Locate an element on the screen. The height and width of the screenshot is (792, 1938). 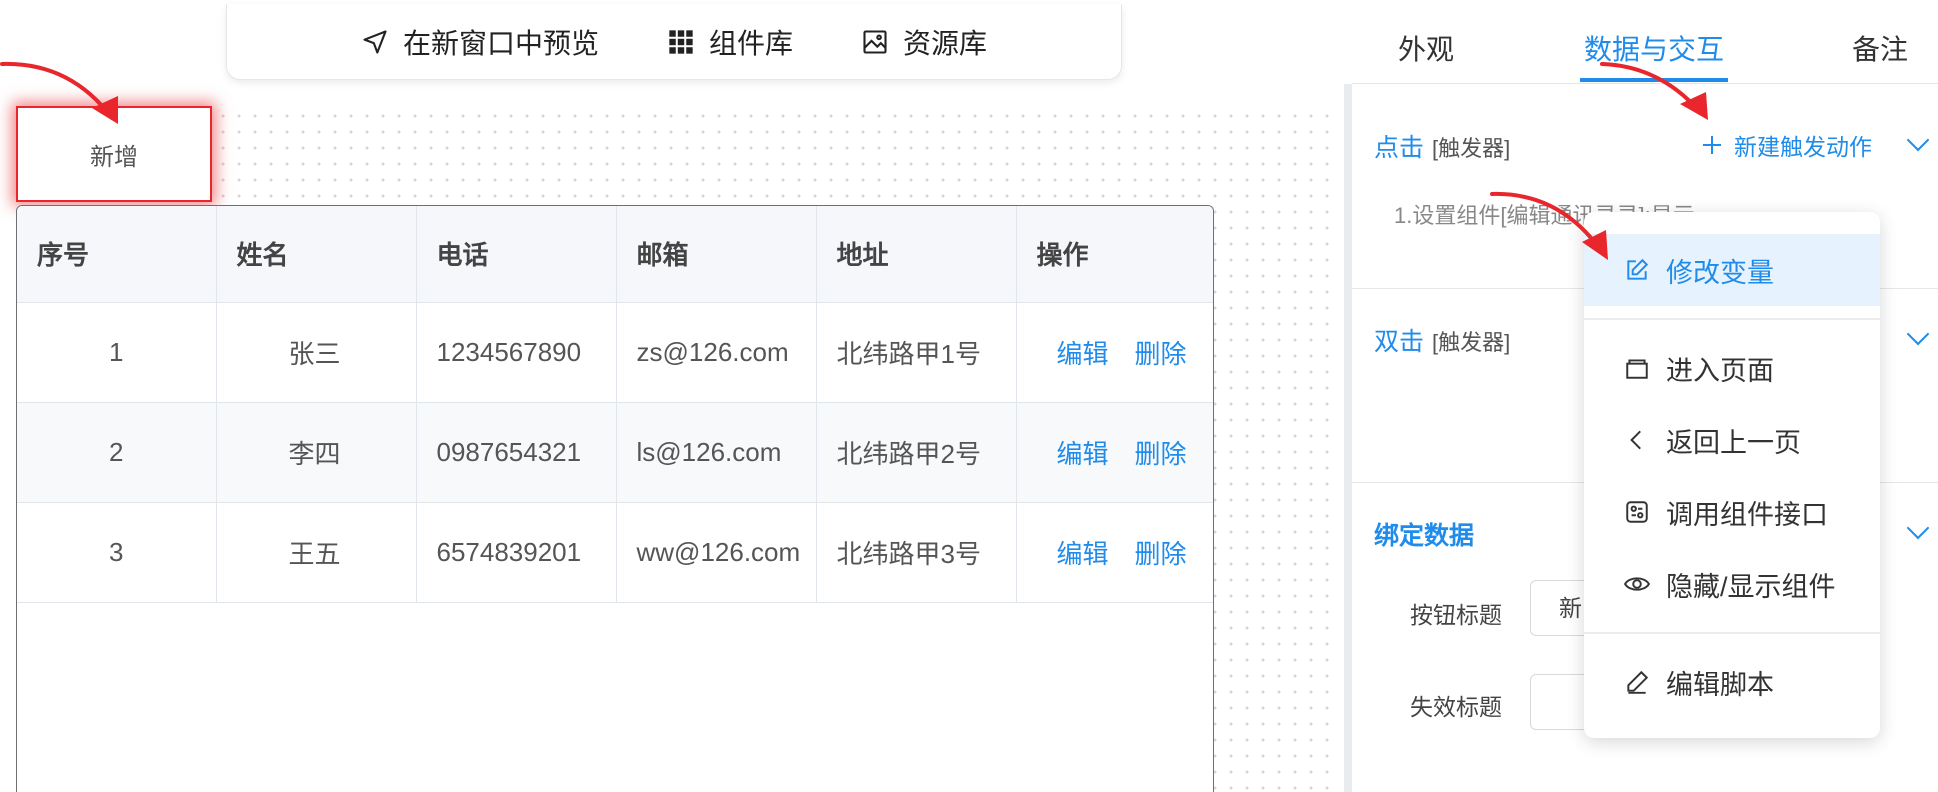
menu-item-label: 进入页面 is located at coordinates (1720, 370).